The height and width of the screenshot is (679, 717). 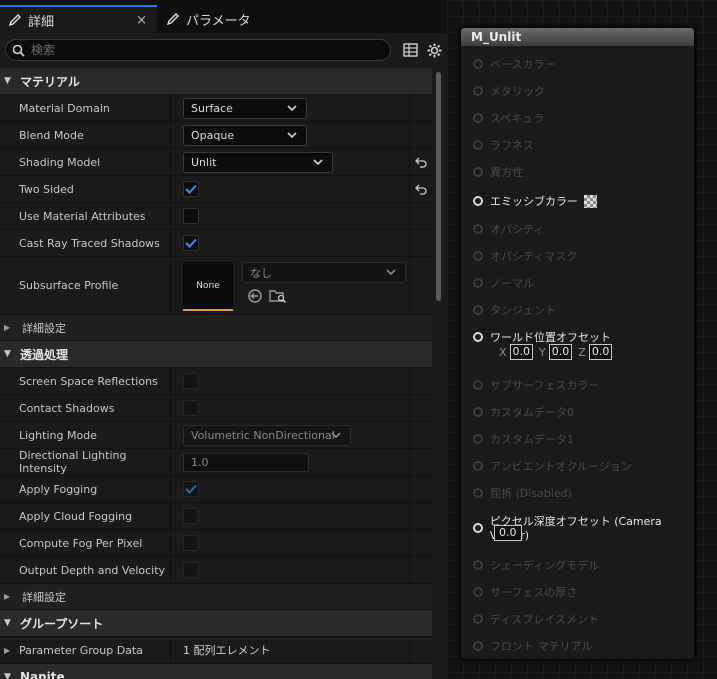 I want to click on dropdown-value: Surface, so click(x=212, y=108).